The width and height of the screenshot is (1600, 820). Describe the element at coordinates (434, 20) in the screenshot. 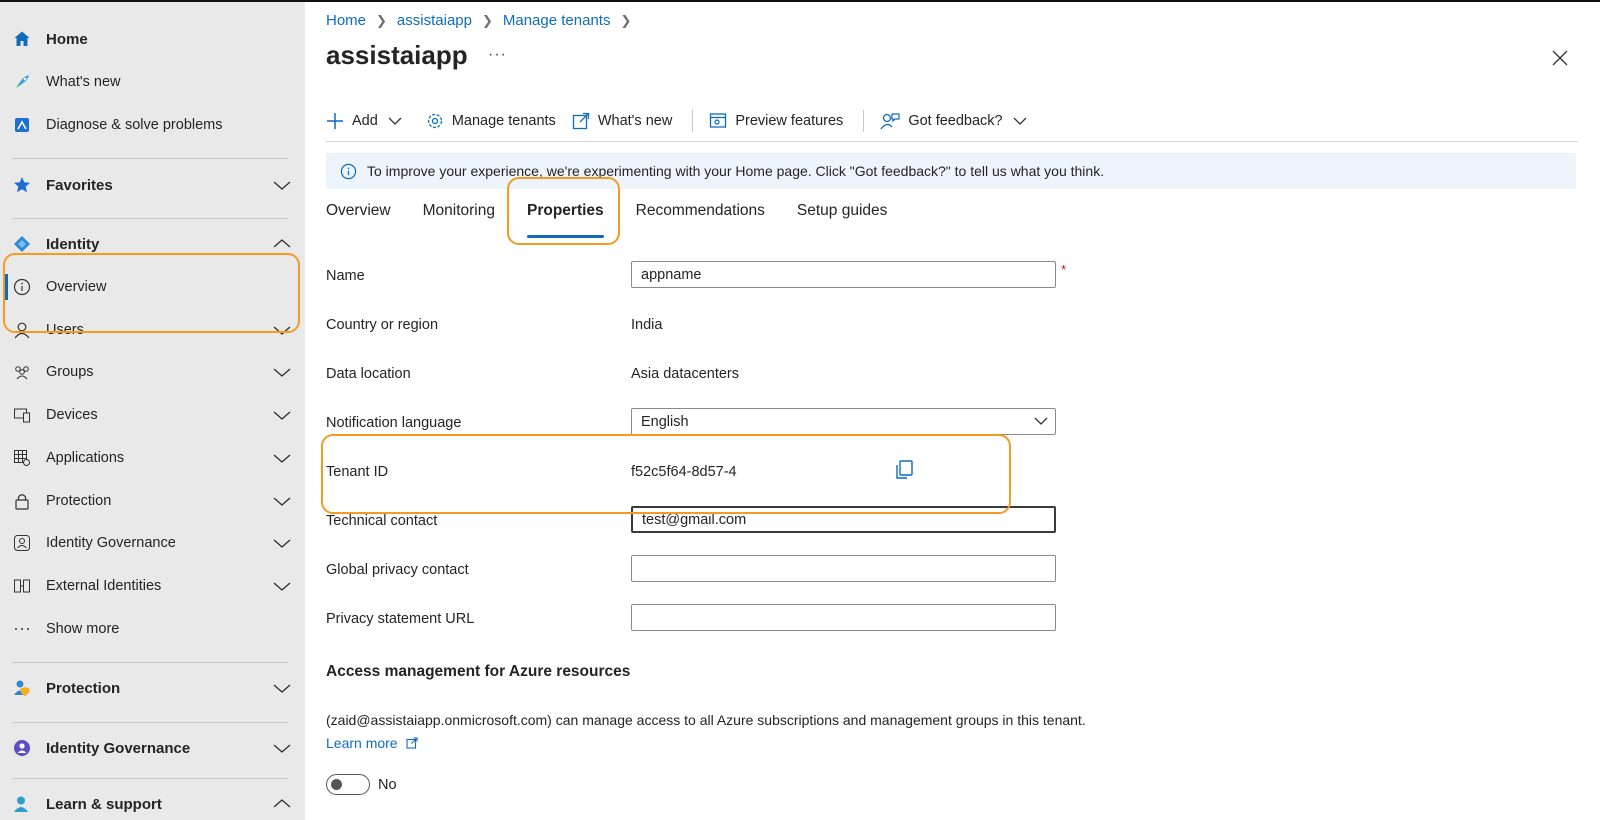

I see `breadcrumb-tenant: assistaiapp` at that location.